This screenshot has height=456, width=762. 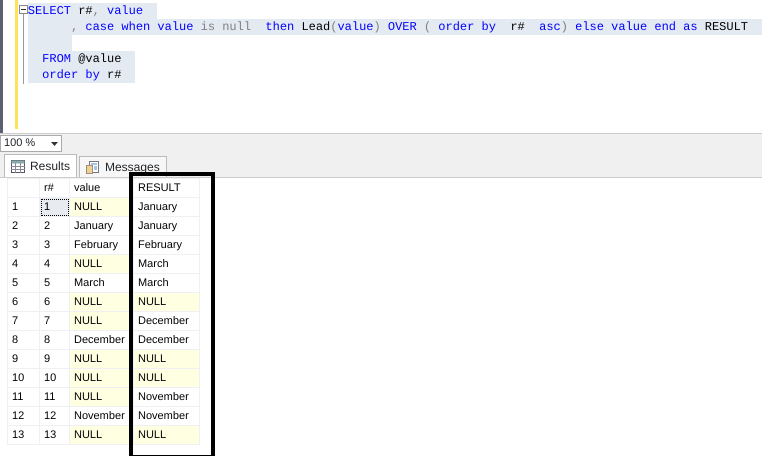 I want to click on table-cell: 8, so click(x=55, y=340).